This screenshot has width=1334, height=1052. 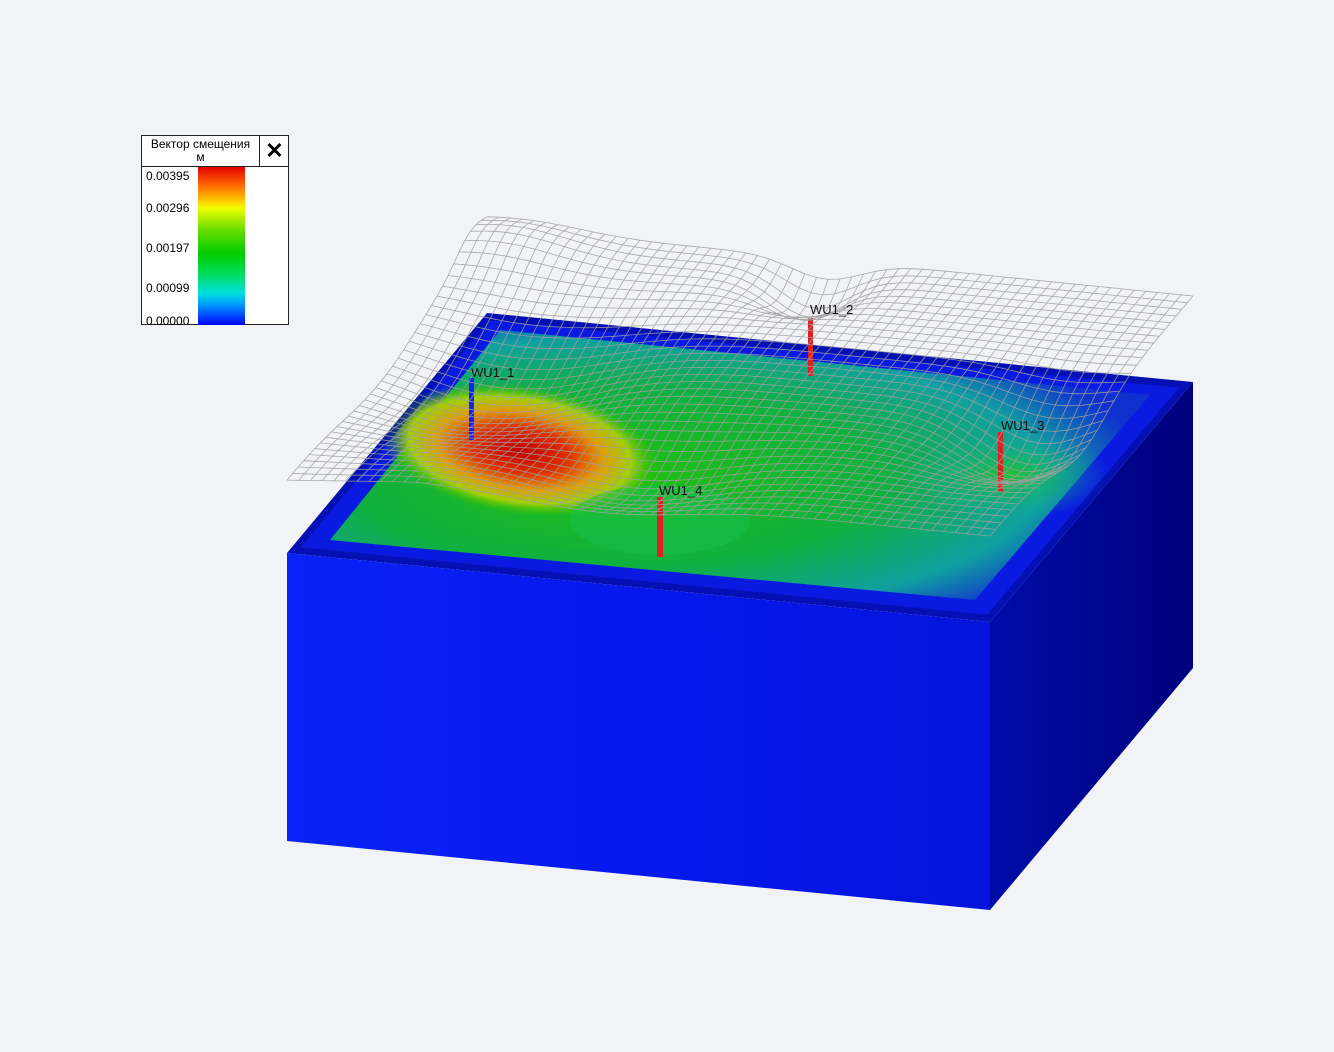 I want to click on well-label-wu1-2: WU1_2, so click(x=832, y=309).